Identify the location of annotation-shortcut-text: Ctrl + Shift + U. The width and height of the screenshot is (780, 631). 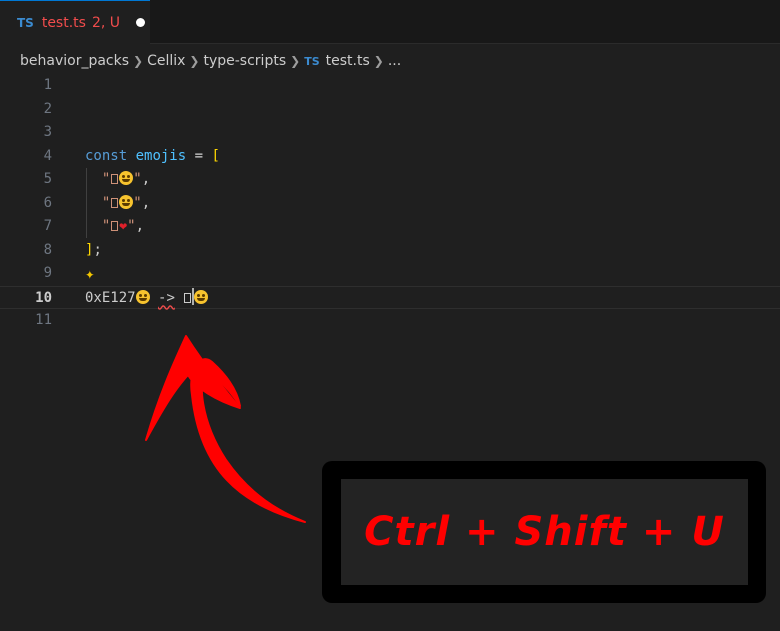
(544, 532).